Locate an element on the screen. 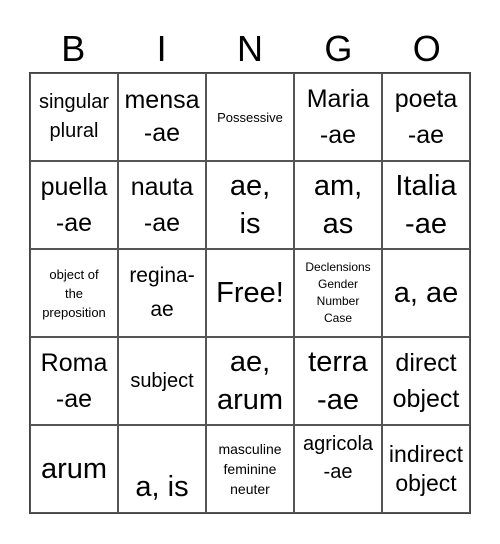 The width and height of the screenshot is (500, 544). header-letter-n: N is located at coordinates (249, 48).